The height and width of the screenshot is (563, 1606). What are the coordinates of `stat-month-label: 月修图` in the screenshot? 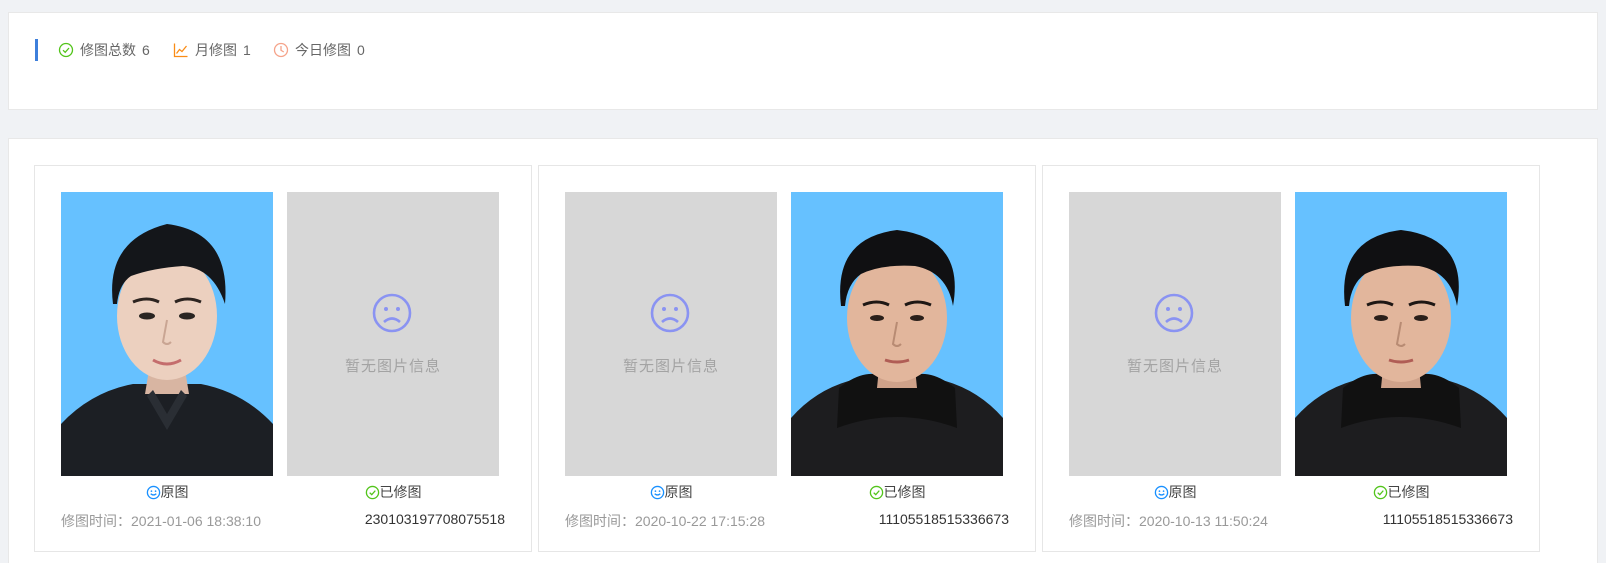 It's located at (216, 50).